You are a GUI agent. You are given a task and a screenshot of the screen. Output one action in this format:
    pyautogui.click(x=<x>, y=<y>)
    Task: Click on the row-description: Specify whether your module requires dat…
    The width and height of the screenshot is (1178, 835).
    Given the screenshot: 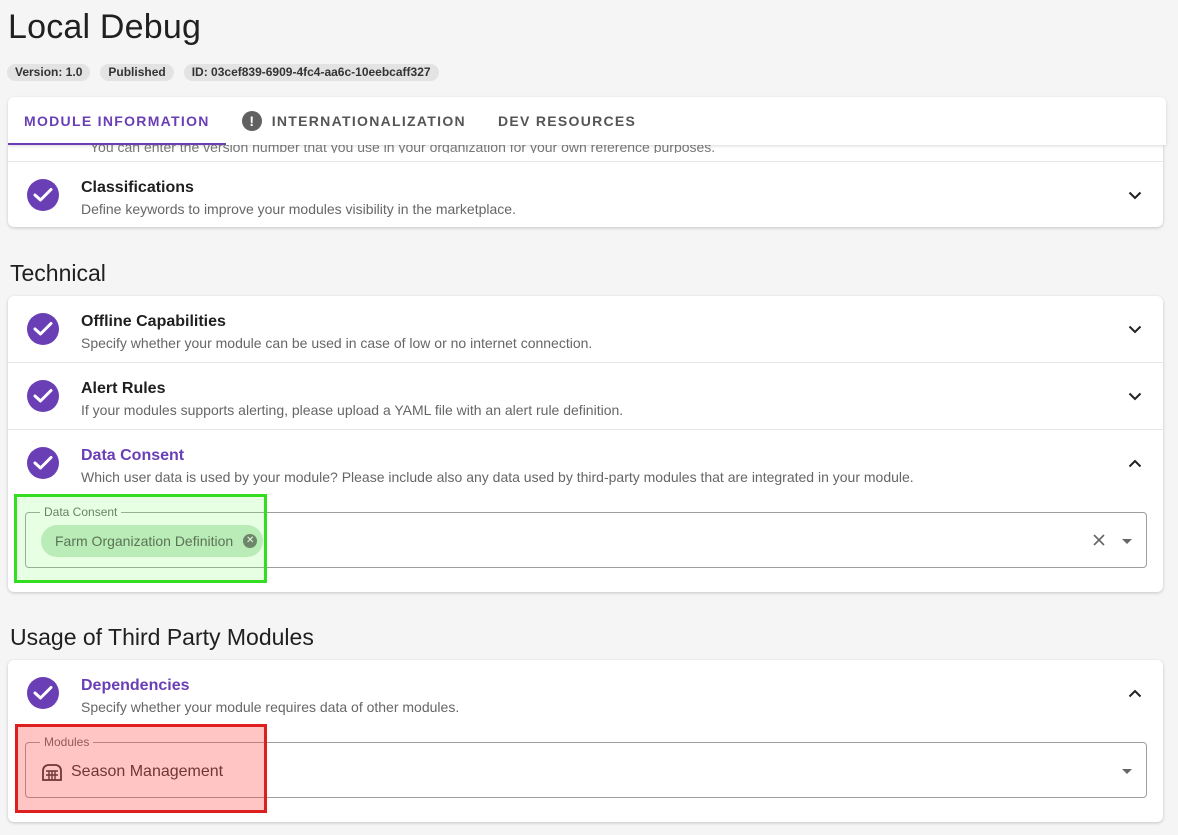 What is the action you would take?
    pyautogui.click(x=270, y=707)
    